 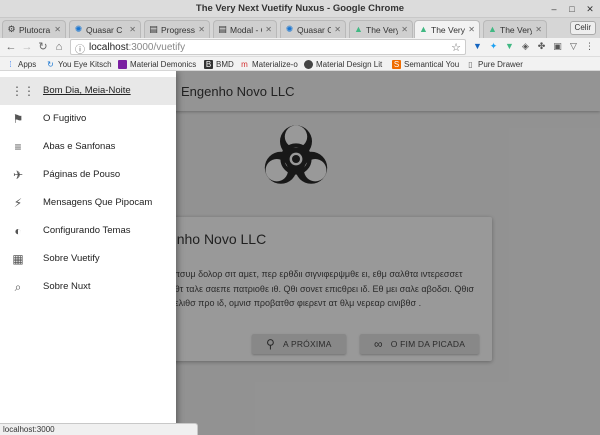 What do you see at coordinates (50, 64) in the screenshot?
I see `refresh-favicon-icon: ↻` at bounding box center [50, 64].